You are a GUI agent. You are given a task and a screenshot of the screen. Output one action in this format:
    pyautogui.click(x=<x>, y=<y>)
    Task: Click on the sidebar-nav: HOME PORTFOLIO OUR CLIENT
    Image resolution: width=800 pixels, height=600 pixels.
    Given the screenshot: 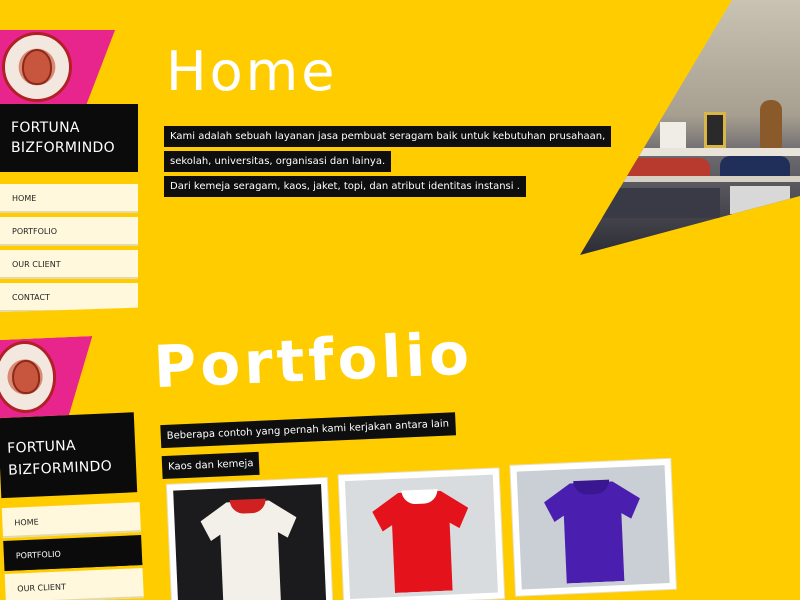 What is the action you would take?
    pyautogui.click(x=72, y=551)
    